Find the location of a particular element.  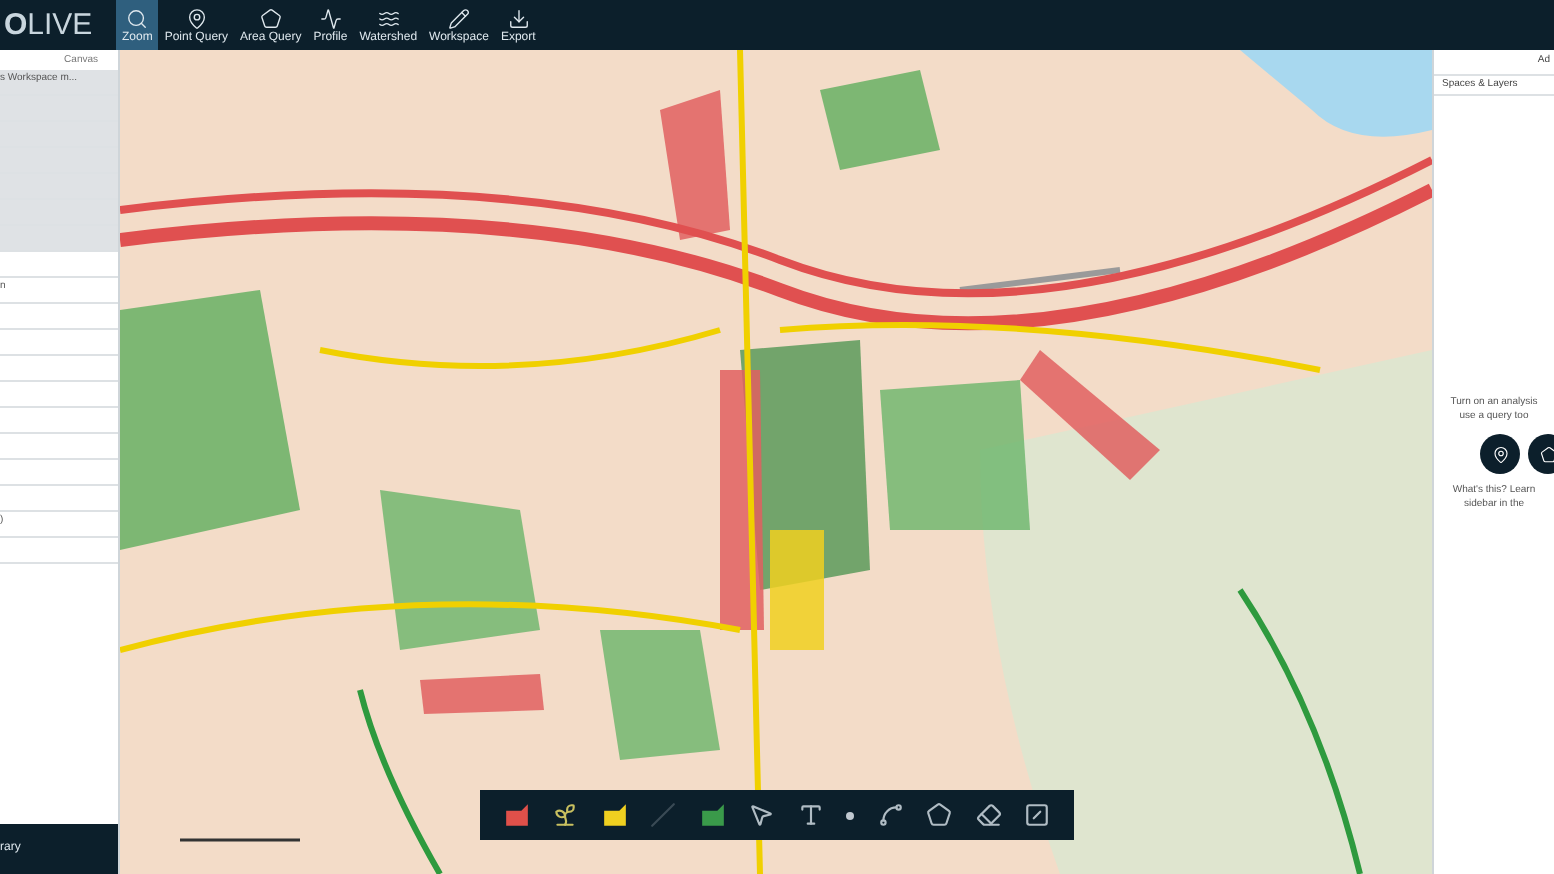

sprout-icon is located at coordinates (565, 815).